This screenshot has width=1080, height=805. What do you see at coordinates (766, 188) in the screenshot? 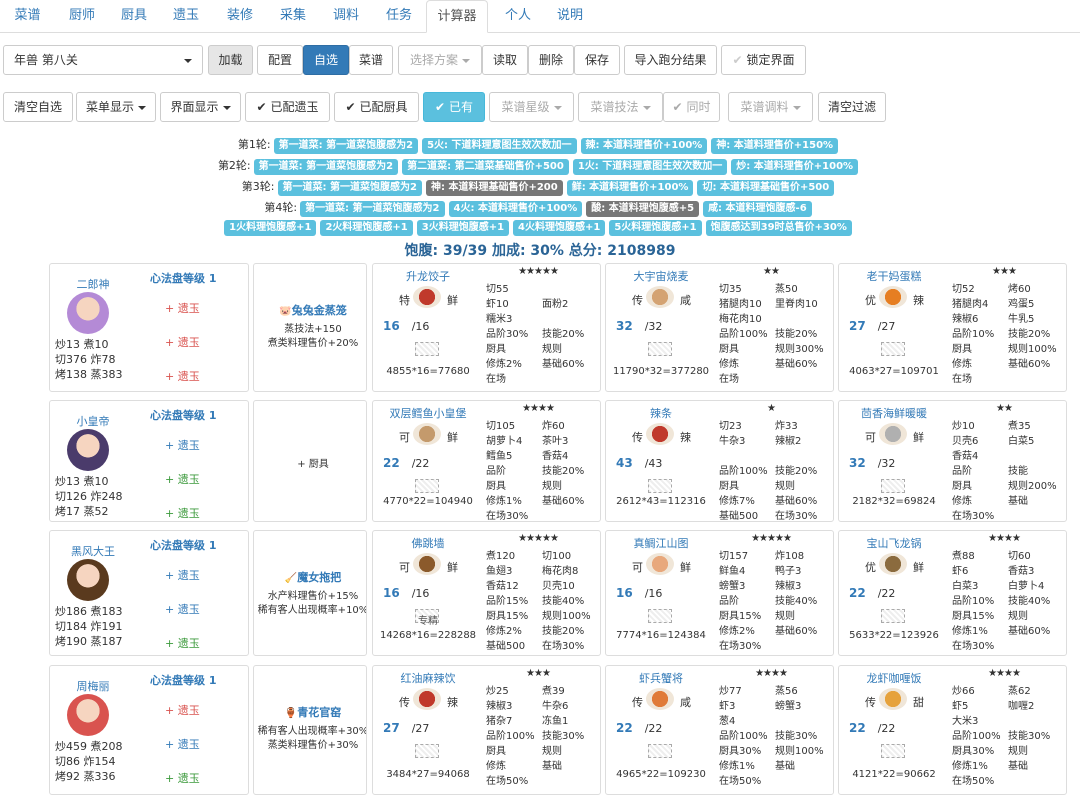
I see `rule-badge: 切: 本道料理基础售价+500` at bounding box center [766, 188].